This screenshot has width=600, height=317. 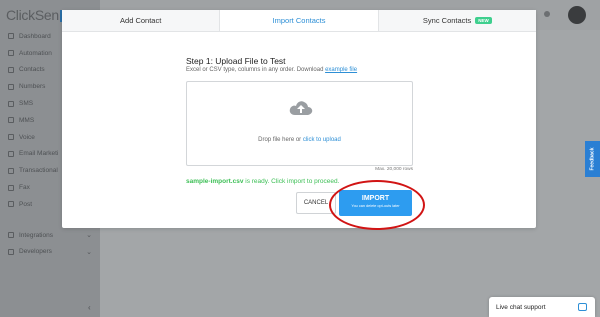 What do you see at coordinates (375, 203) in the screenshot?
I see `import-button: IMPORT You can delete opt-outs later` at bounding box center [375, 203].